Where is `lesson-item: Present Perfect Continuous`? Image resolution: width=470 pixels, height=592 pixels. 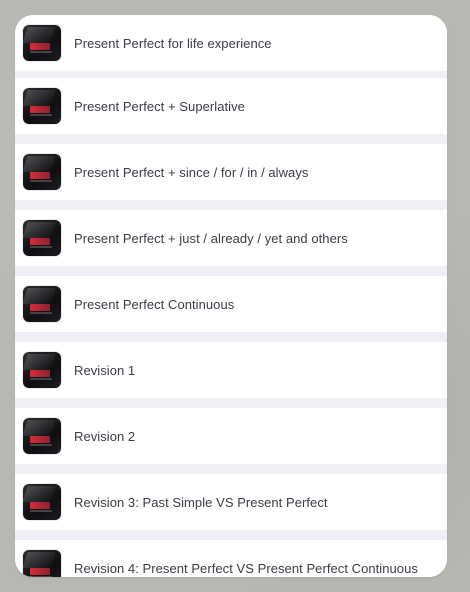 lesson-item: Present Perfect Continuous is located at coordinates (231, 304).